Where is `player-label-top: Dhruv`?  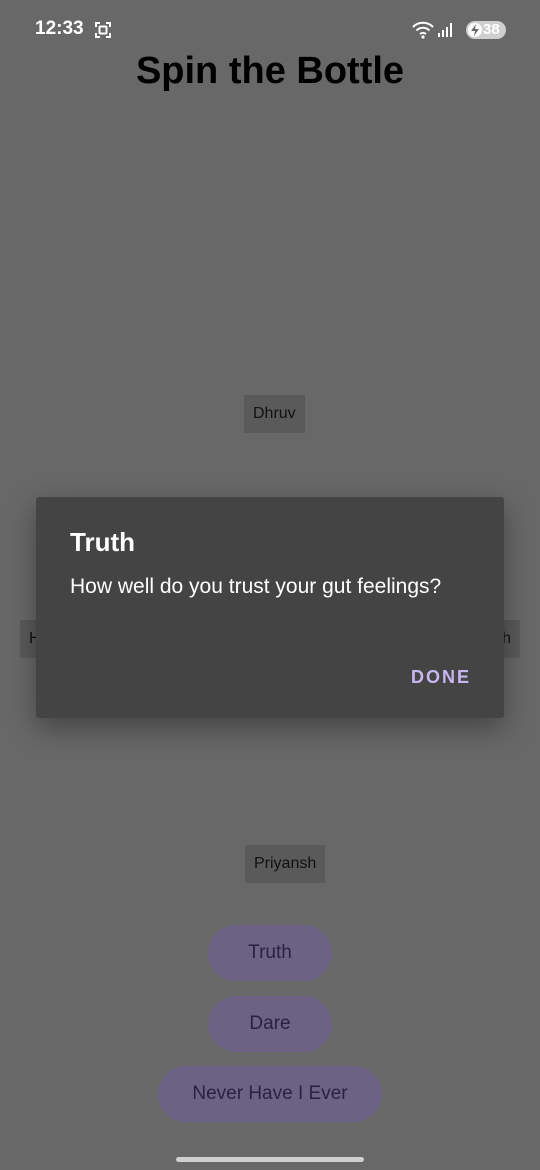 player-label-top: Dhruv is located at coordinates (274, 414).